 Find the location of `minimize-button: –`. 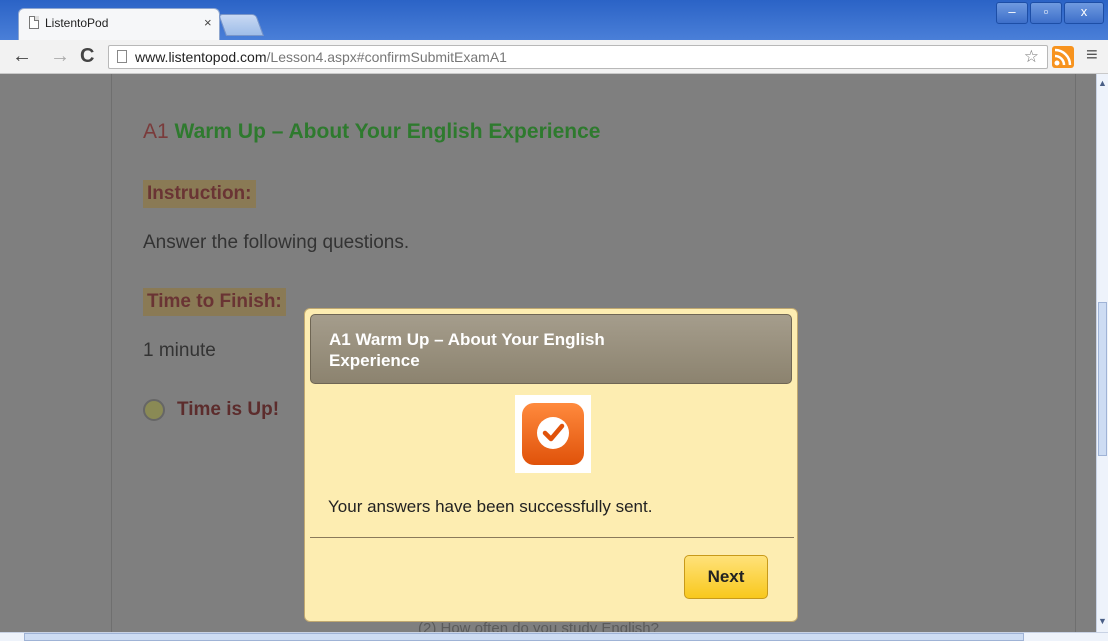

minimize-button: – is located at coordinates (1012, 13).